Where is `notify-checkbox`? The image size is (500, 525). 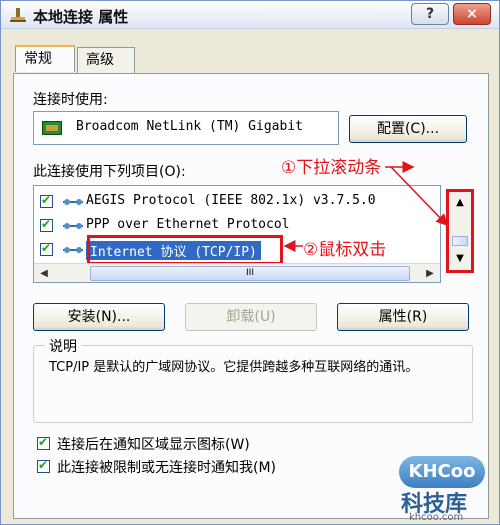
notify-checkbox is located at coordinates (43, 465).